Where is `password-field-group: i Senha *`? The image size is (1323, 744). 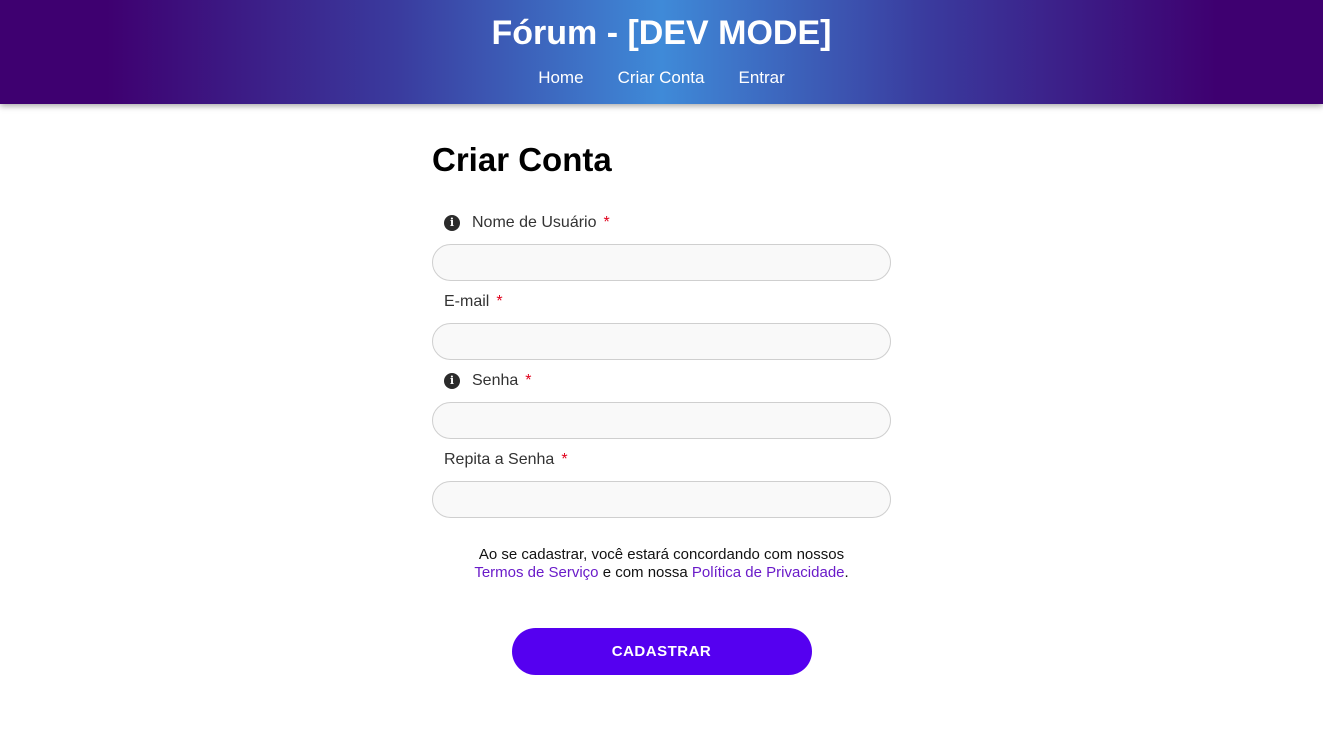 password-field-group: i Senha * is located at coordinates (661, 404).